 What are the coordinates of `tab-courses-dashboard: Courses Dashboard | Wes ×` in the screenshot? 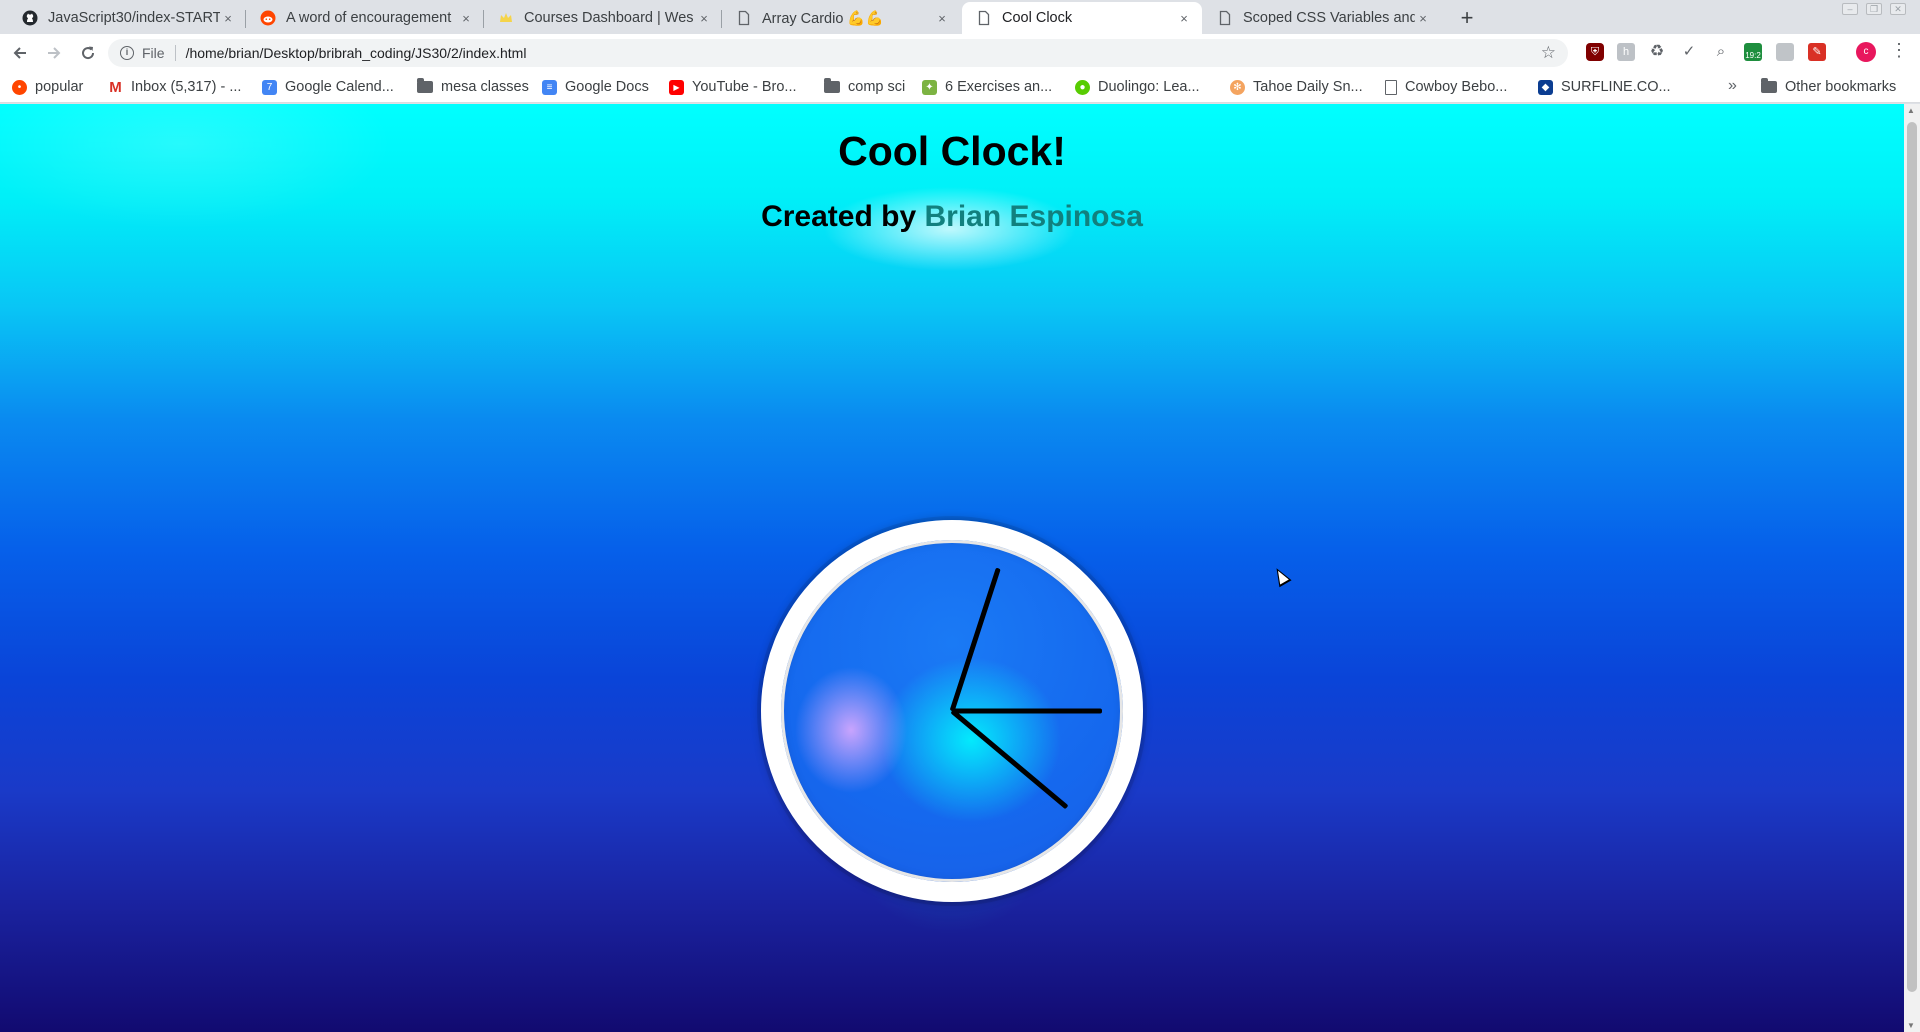 It's located at (603, 18).